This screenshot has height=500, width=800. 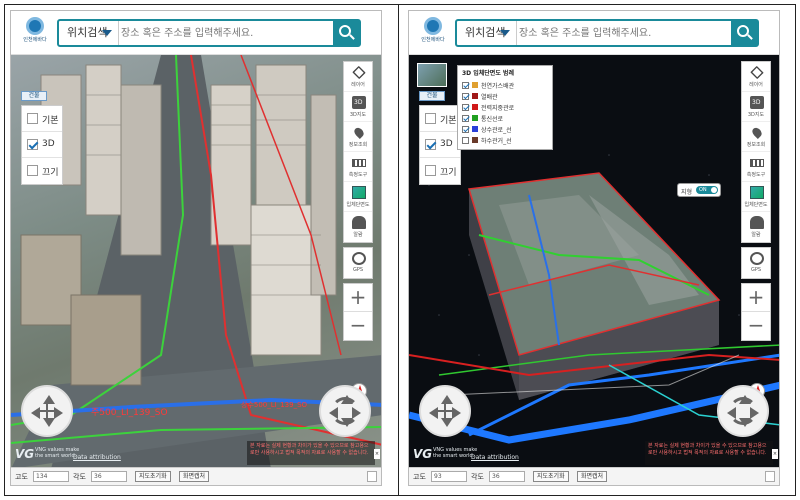 What do you see at coordinates (505, 96) in the screenshot?
I see `legend-item: 열배관` at bounding box center [505, 96].